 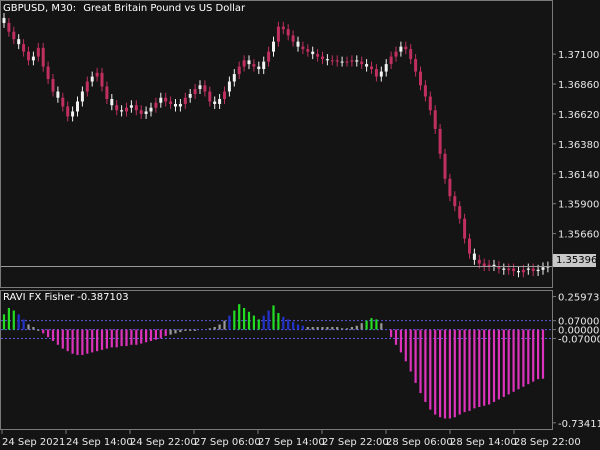 I want to click on instrument-name: Great Britain Pound vs US Dollar, so click(x=164, y=8).